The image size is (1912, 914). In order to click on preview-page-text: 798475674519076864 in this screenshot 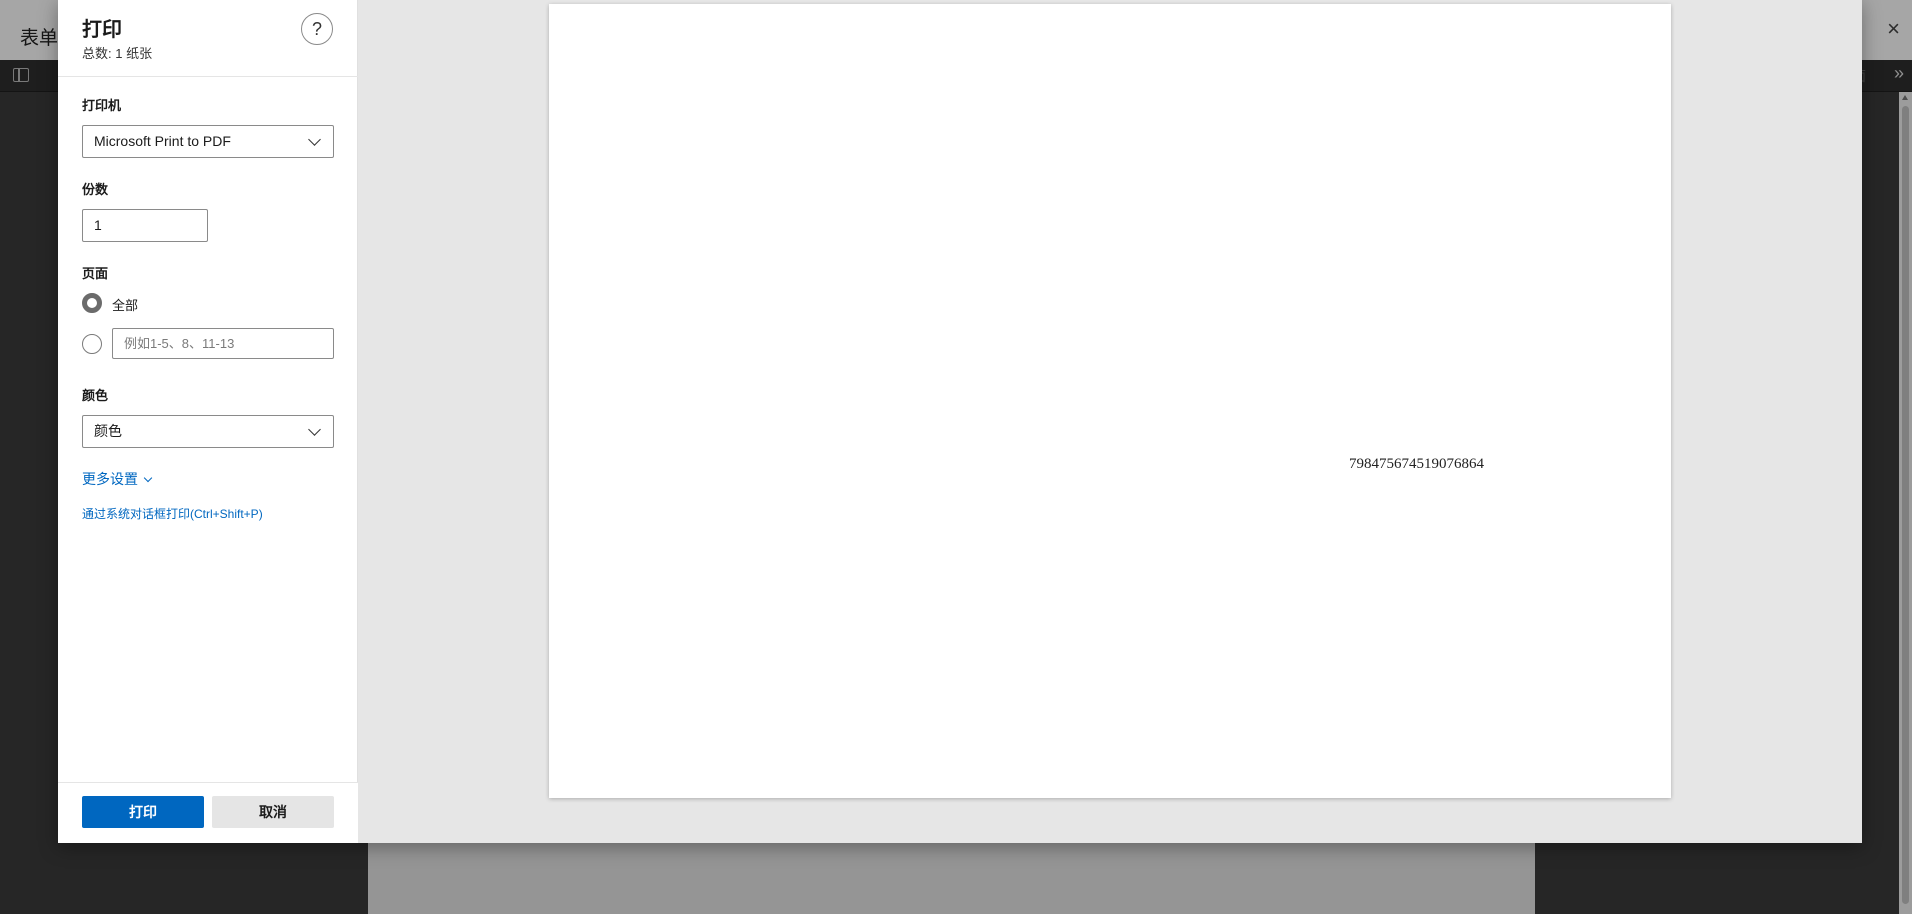, I will do `click(1416, 464)`.